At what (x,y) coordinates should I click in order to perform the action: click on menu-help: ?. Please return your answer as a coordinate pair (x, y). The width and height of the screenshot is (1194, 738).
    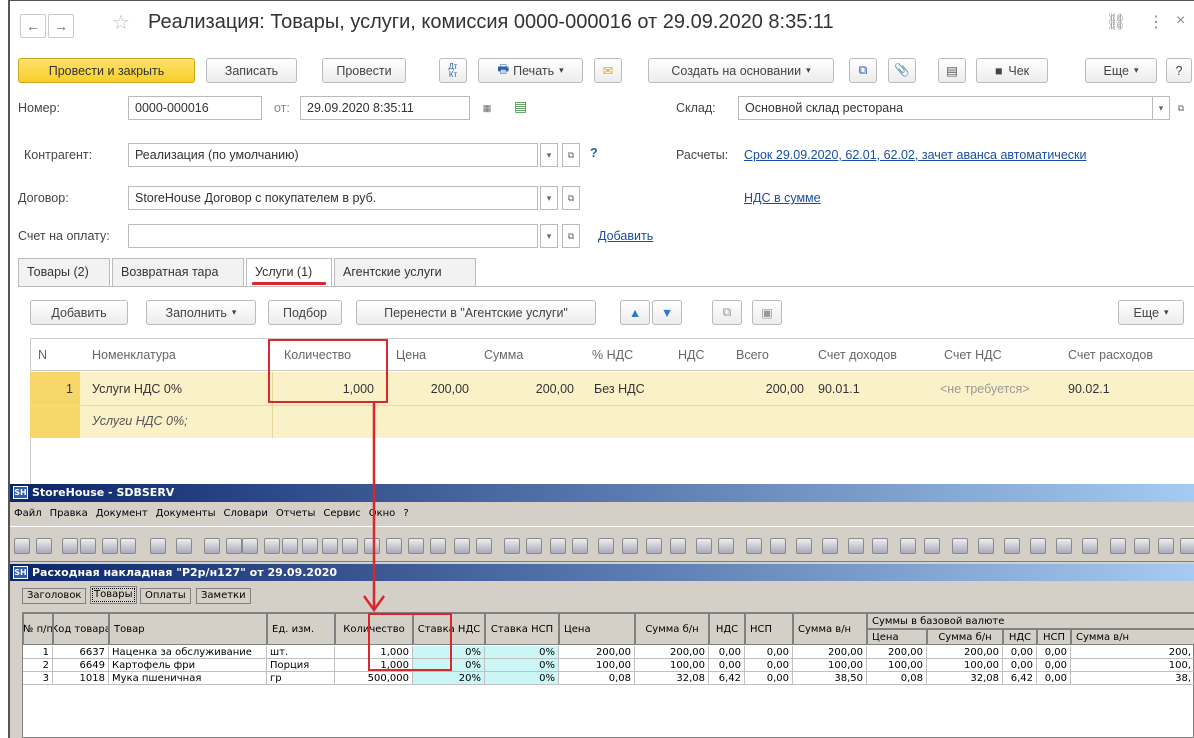
    Looking at the image, I should click on (405, 513).